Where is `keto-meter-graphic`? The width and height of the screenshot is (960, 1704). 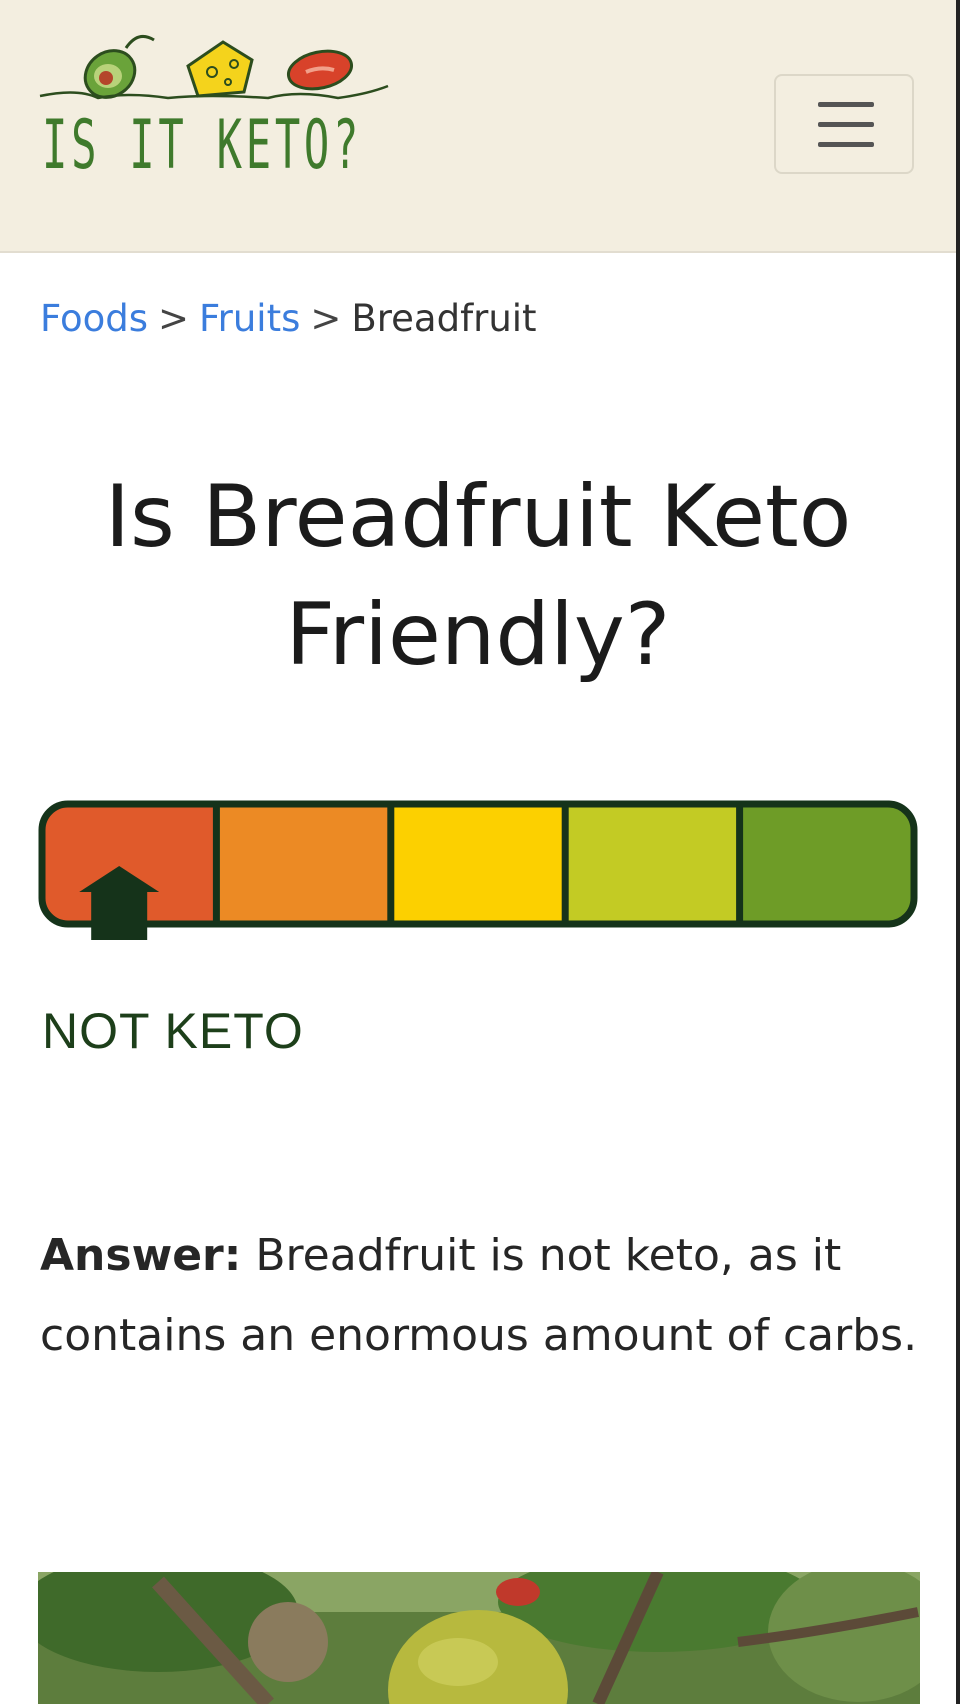 keto-meter-graphic is located at coordinates (478, 870).